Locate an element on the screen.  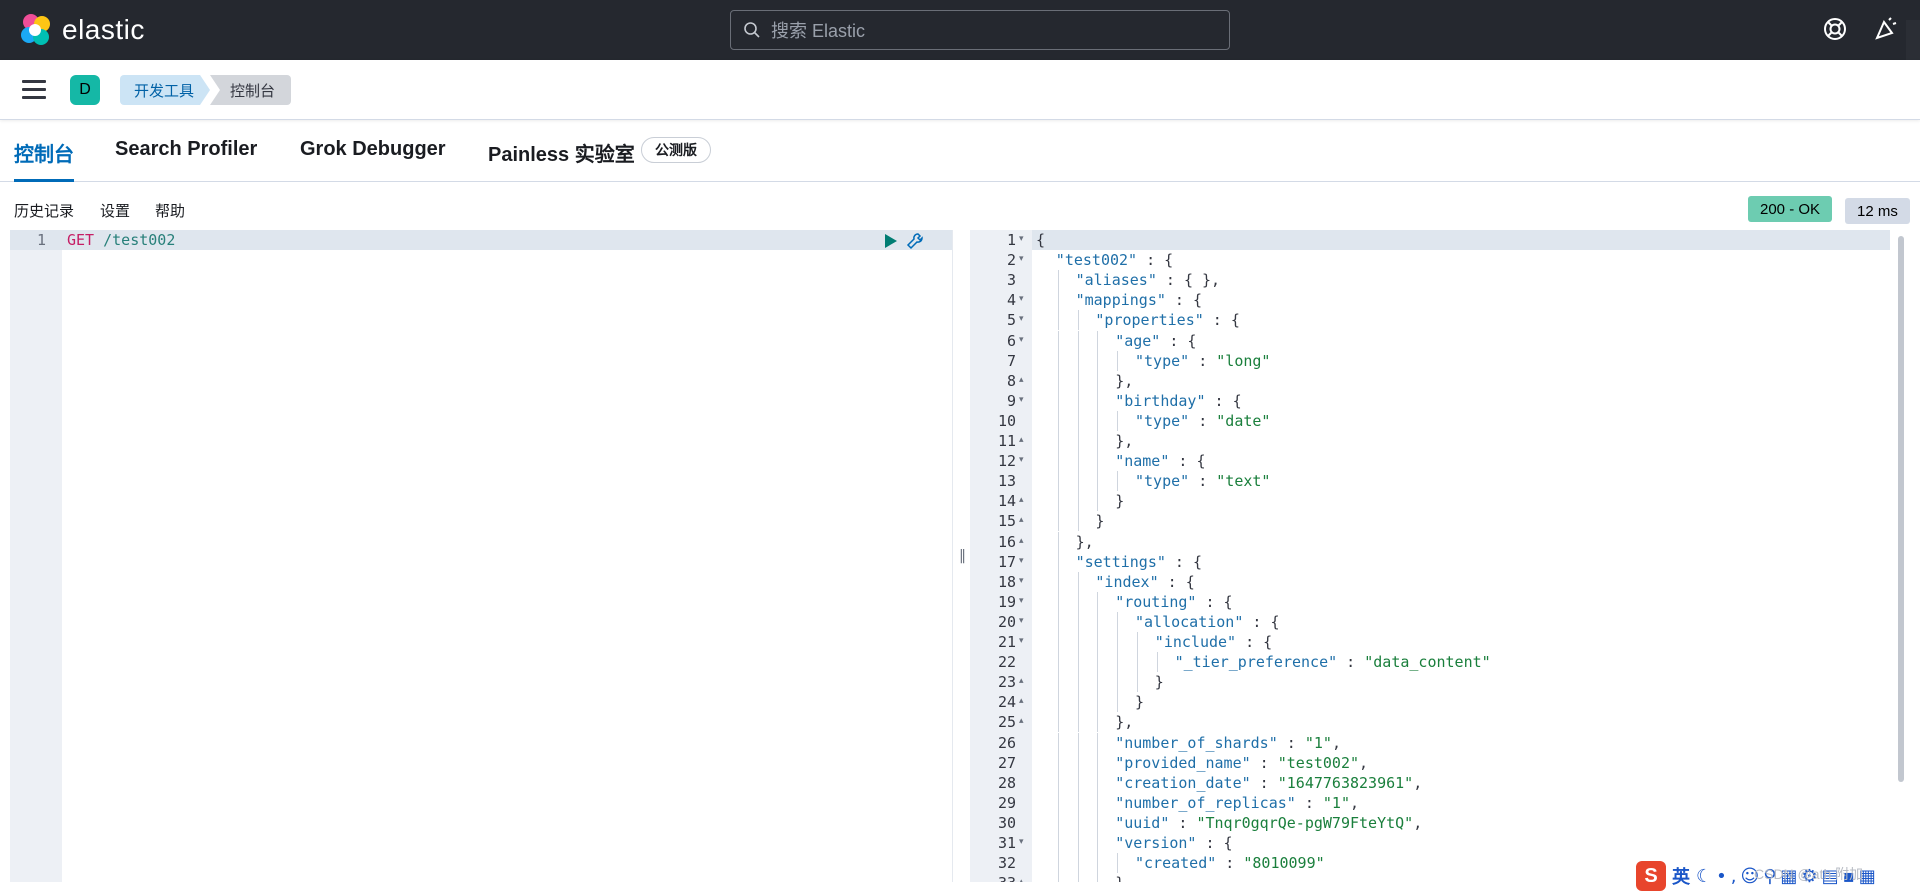
json-value: "1647763823961" is located at coordinates (1345, 782).